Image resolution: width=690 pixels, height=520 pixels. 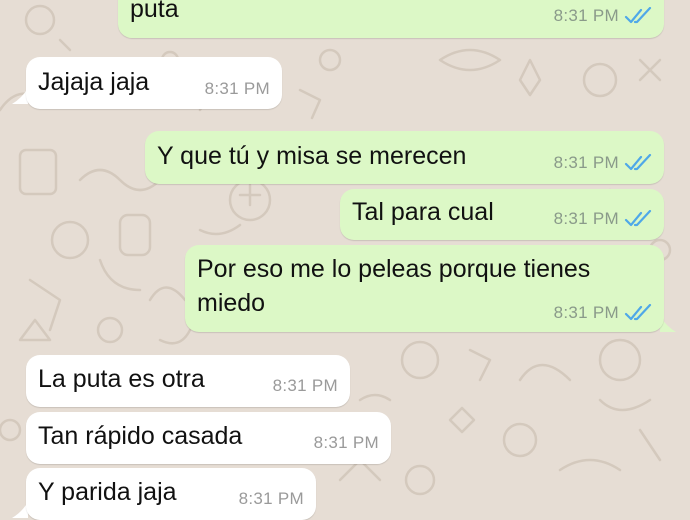 I want to click on message-bubble-incoming: Y parida jaja 8:31 PM, so click(x=171, y=494).